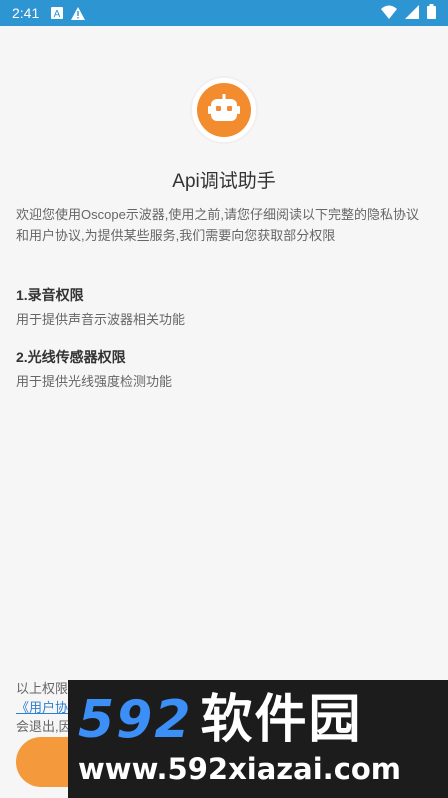 The image size is (448, 798). I want to click on permission-desc-light-sensor: 用于提供光线强度检测功能, so click(94, 381).